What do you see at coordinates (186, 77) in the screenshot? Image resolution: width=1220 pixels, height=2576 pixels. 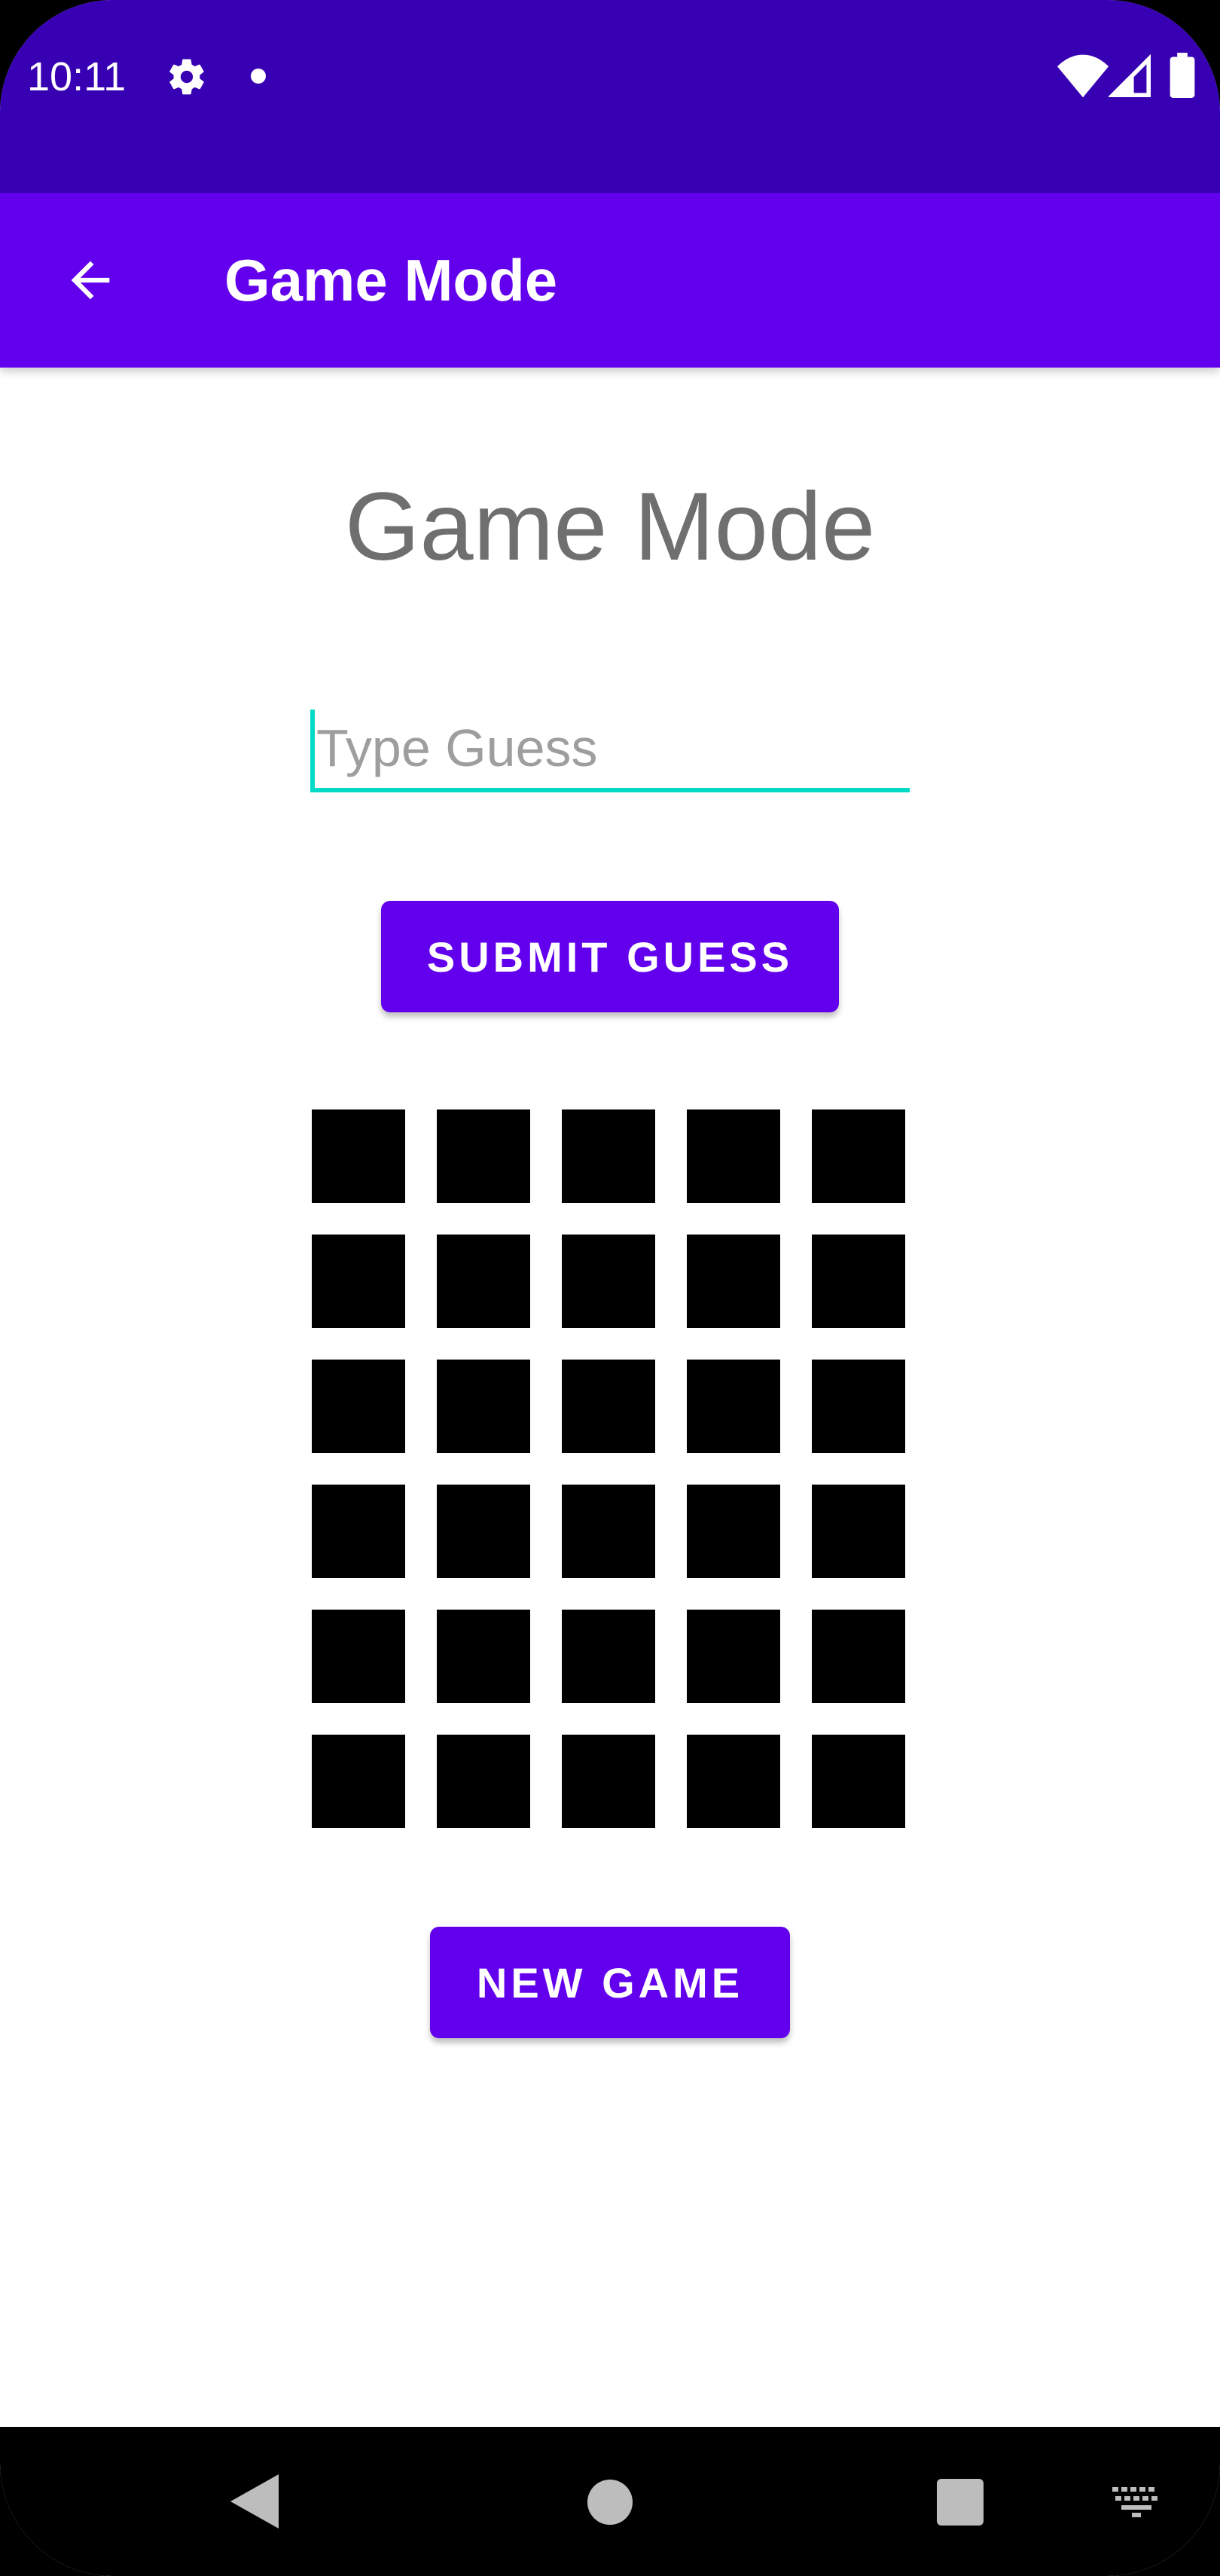 I see `gear-icon` at bounding box center [186, 77].